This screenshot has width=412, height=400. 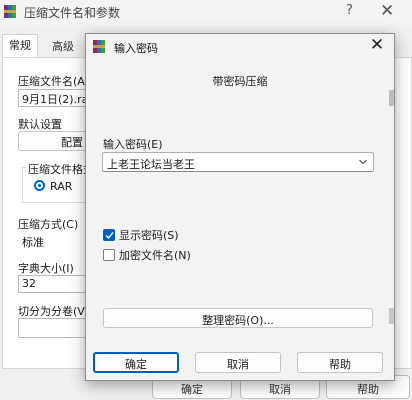 I want to click on archive-name-label: 压缩文件名(A), so click(x=54, y=81).